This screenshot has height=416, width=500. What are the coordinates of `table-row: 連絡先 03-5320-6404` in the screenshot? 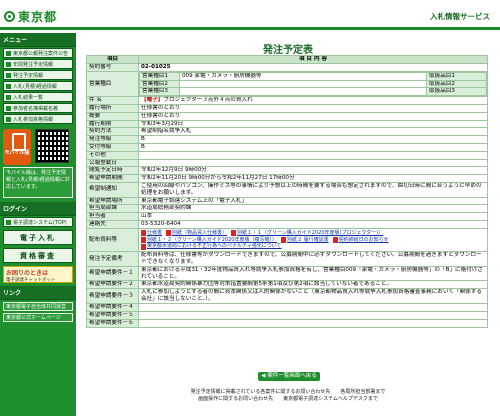 It's located at (287, 224).